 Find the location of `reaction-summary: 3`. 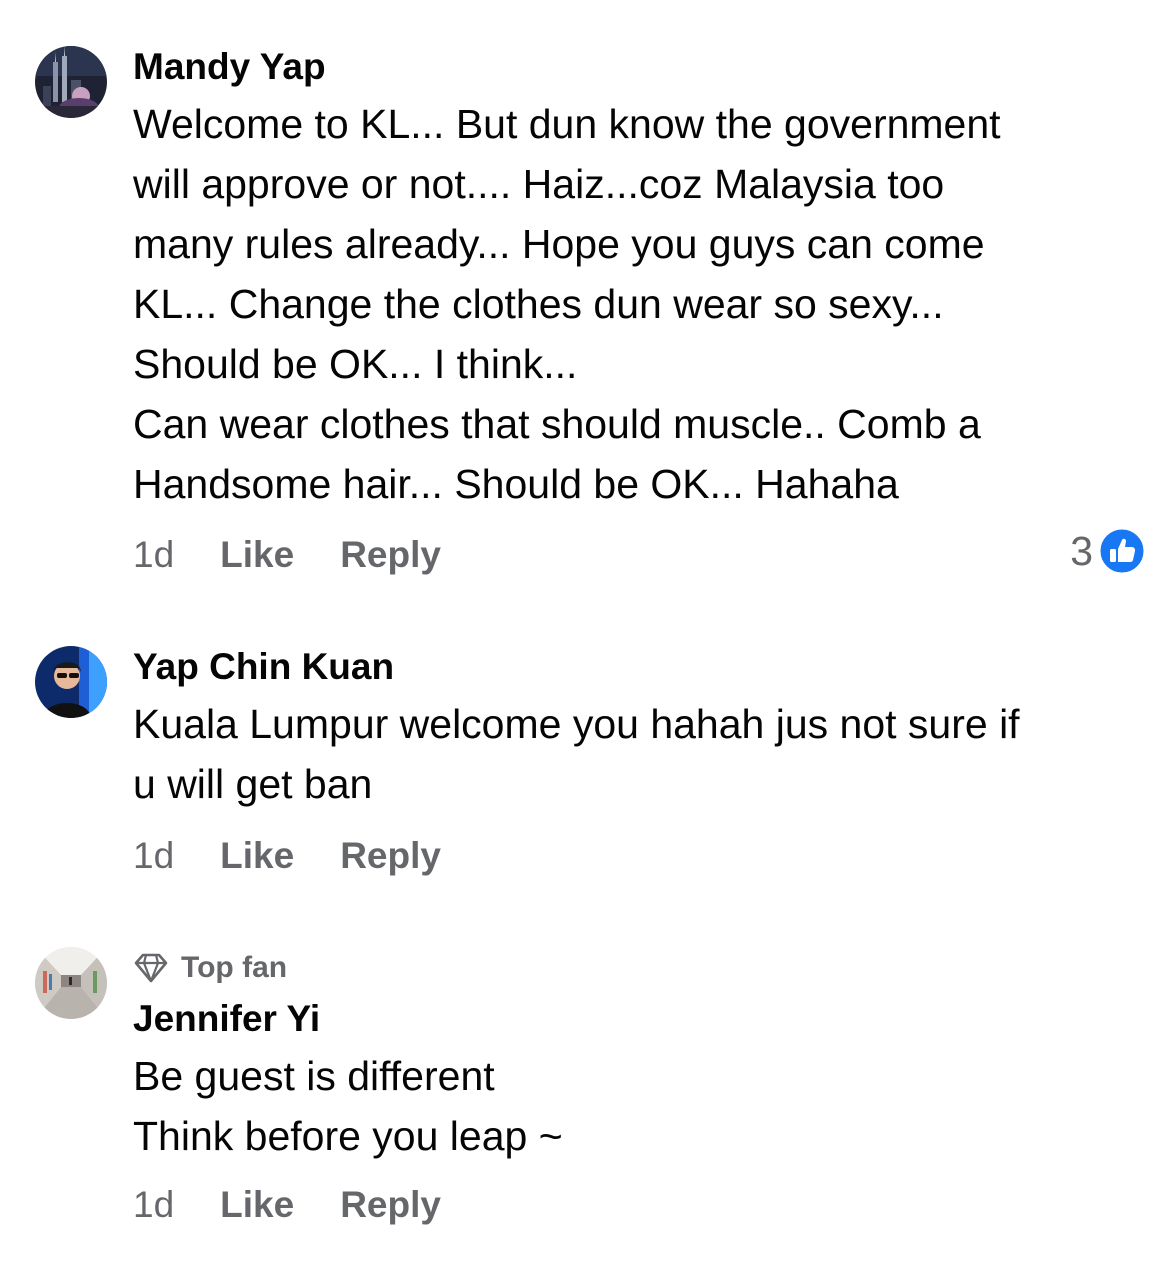

reaction-summary: 3 is located at coordinates (1107, 551).